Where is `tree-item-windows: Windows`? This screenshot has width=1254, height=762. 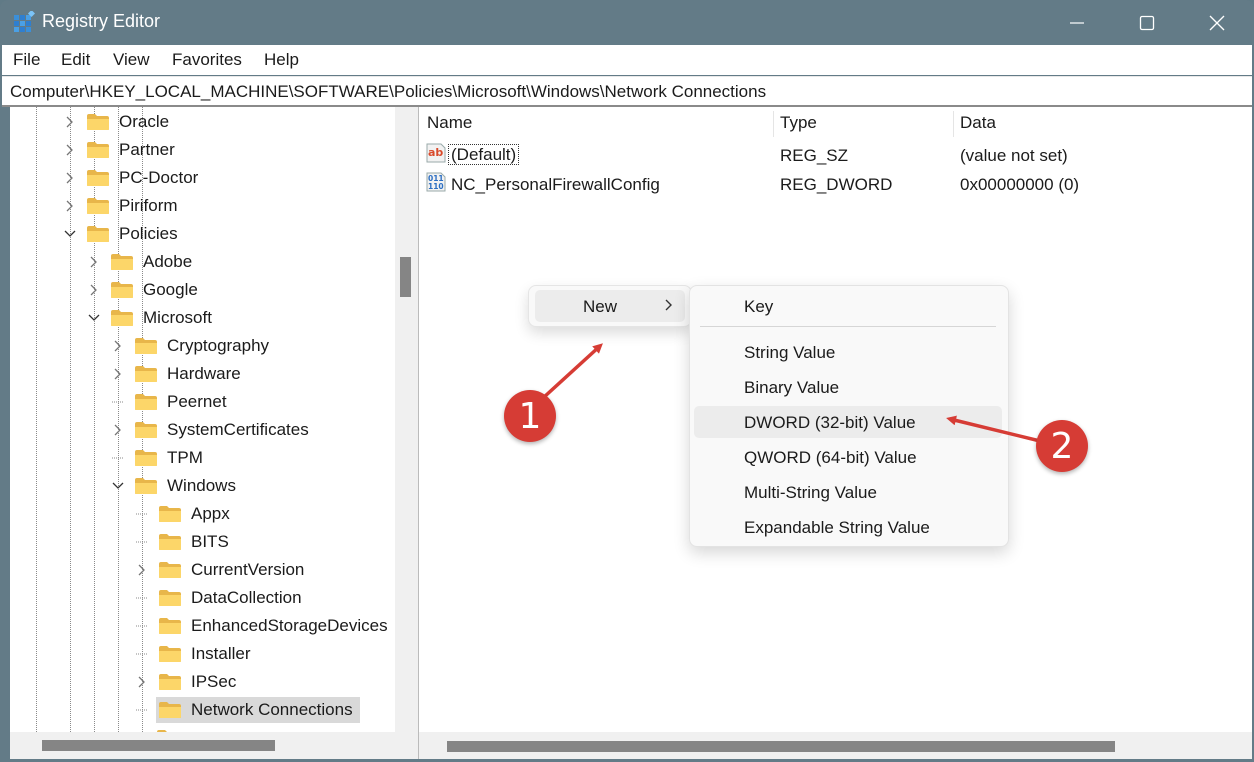
tree-item-windows: Windows is located at coordinates (176, 486).